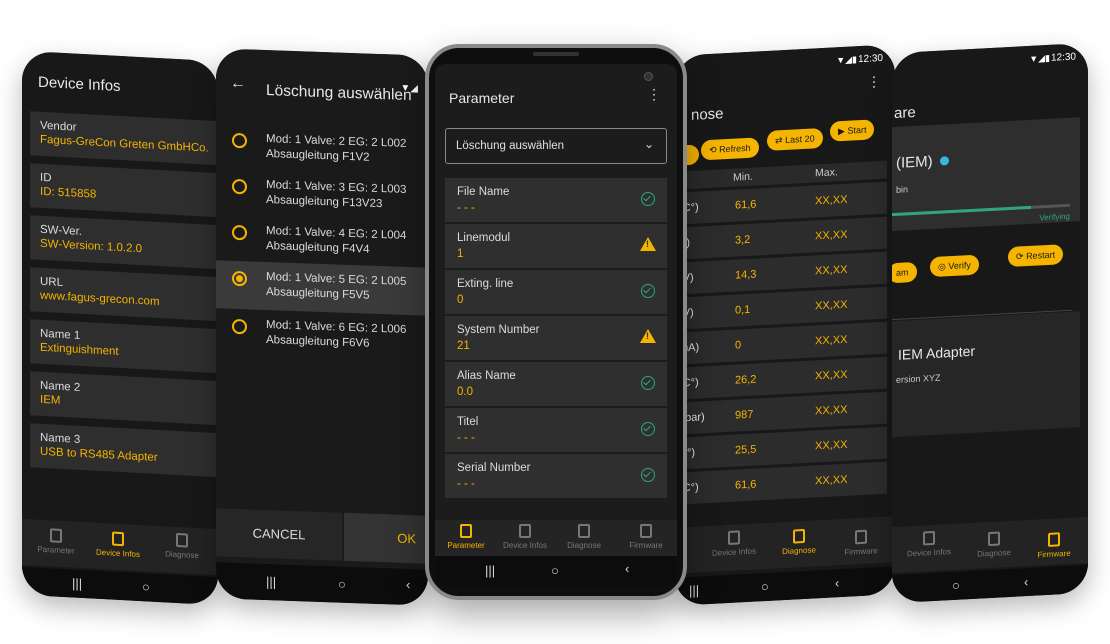  What do you see at coordinates (556, 146) in the screenshot?
I see `selection-dropdown: Löschung auswählen ⌄` at bounding box center [556, 146].